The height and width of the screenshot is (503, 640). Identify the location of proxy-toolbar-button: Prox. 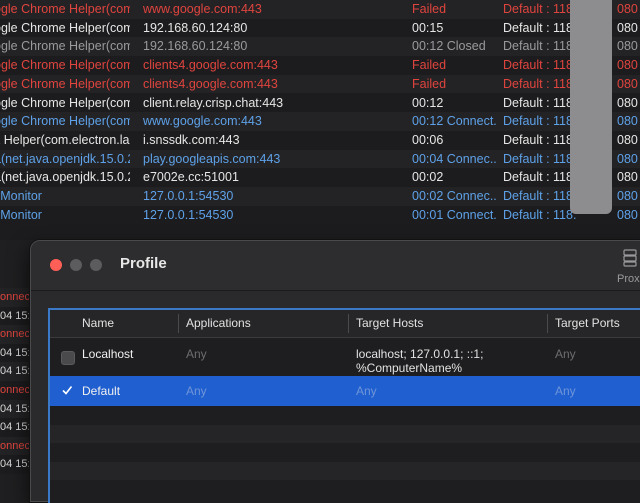
(626, 267).